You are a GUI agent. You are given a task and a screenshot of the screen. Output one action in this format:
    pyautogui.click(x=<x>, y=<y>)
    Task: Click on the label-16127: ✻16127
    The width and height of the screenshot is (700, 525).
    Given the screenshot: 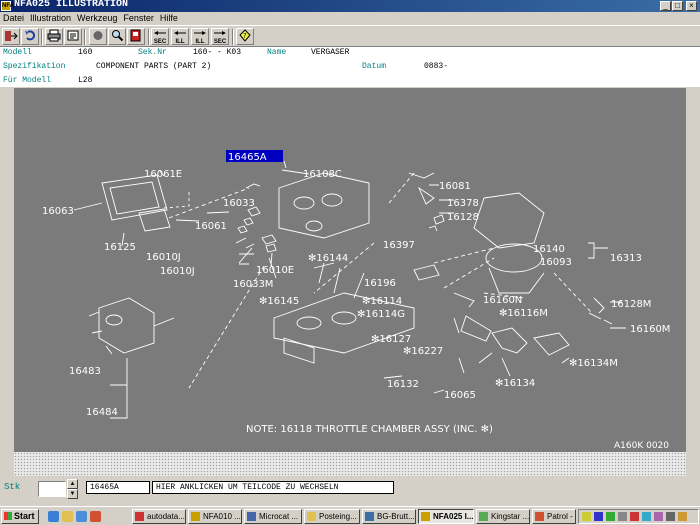 What is the action you would take?
    pyautogui.click(x=391, y=339)
    